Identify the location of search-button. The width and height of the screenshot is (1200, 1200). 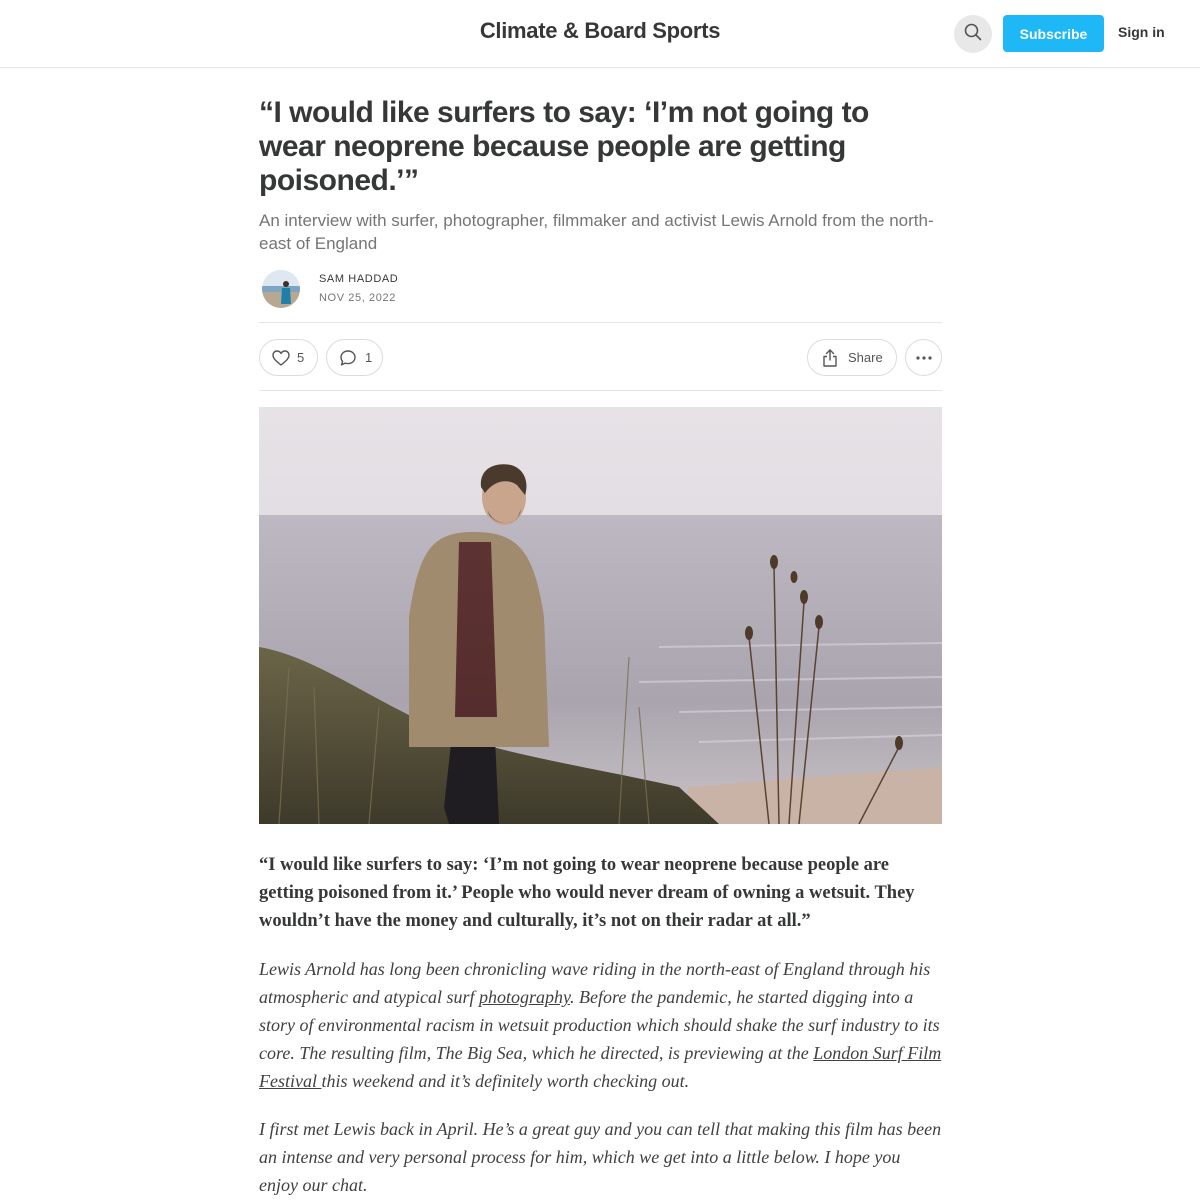
(973, 34).